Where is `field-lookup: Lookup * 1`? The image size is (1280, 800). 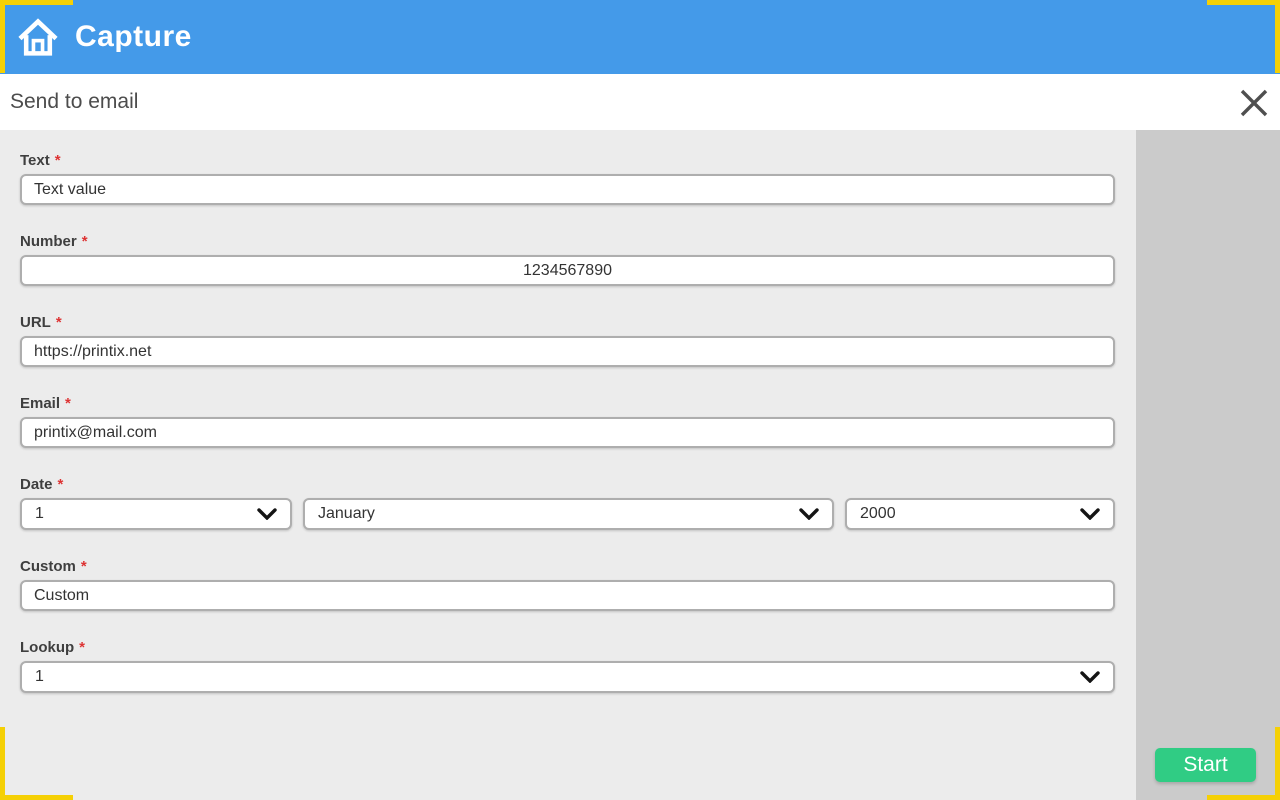 field-lookup: Lookup * 1 is located at coordinates (567, 666).